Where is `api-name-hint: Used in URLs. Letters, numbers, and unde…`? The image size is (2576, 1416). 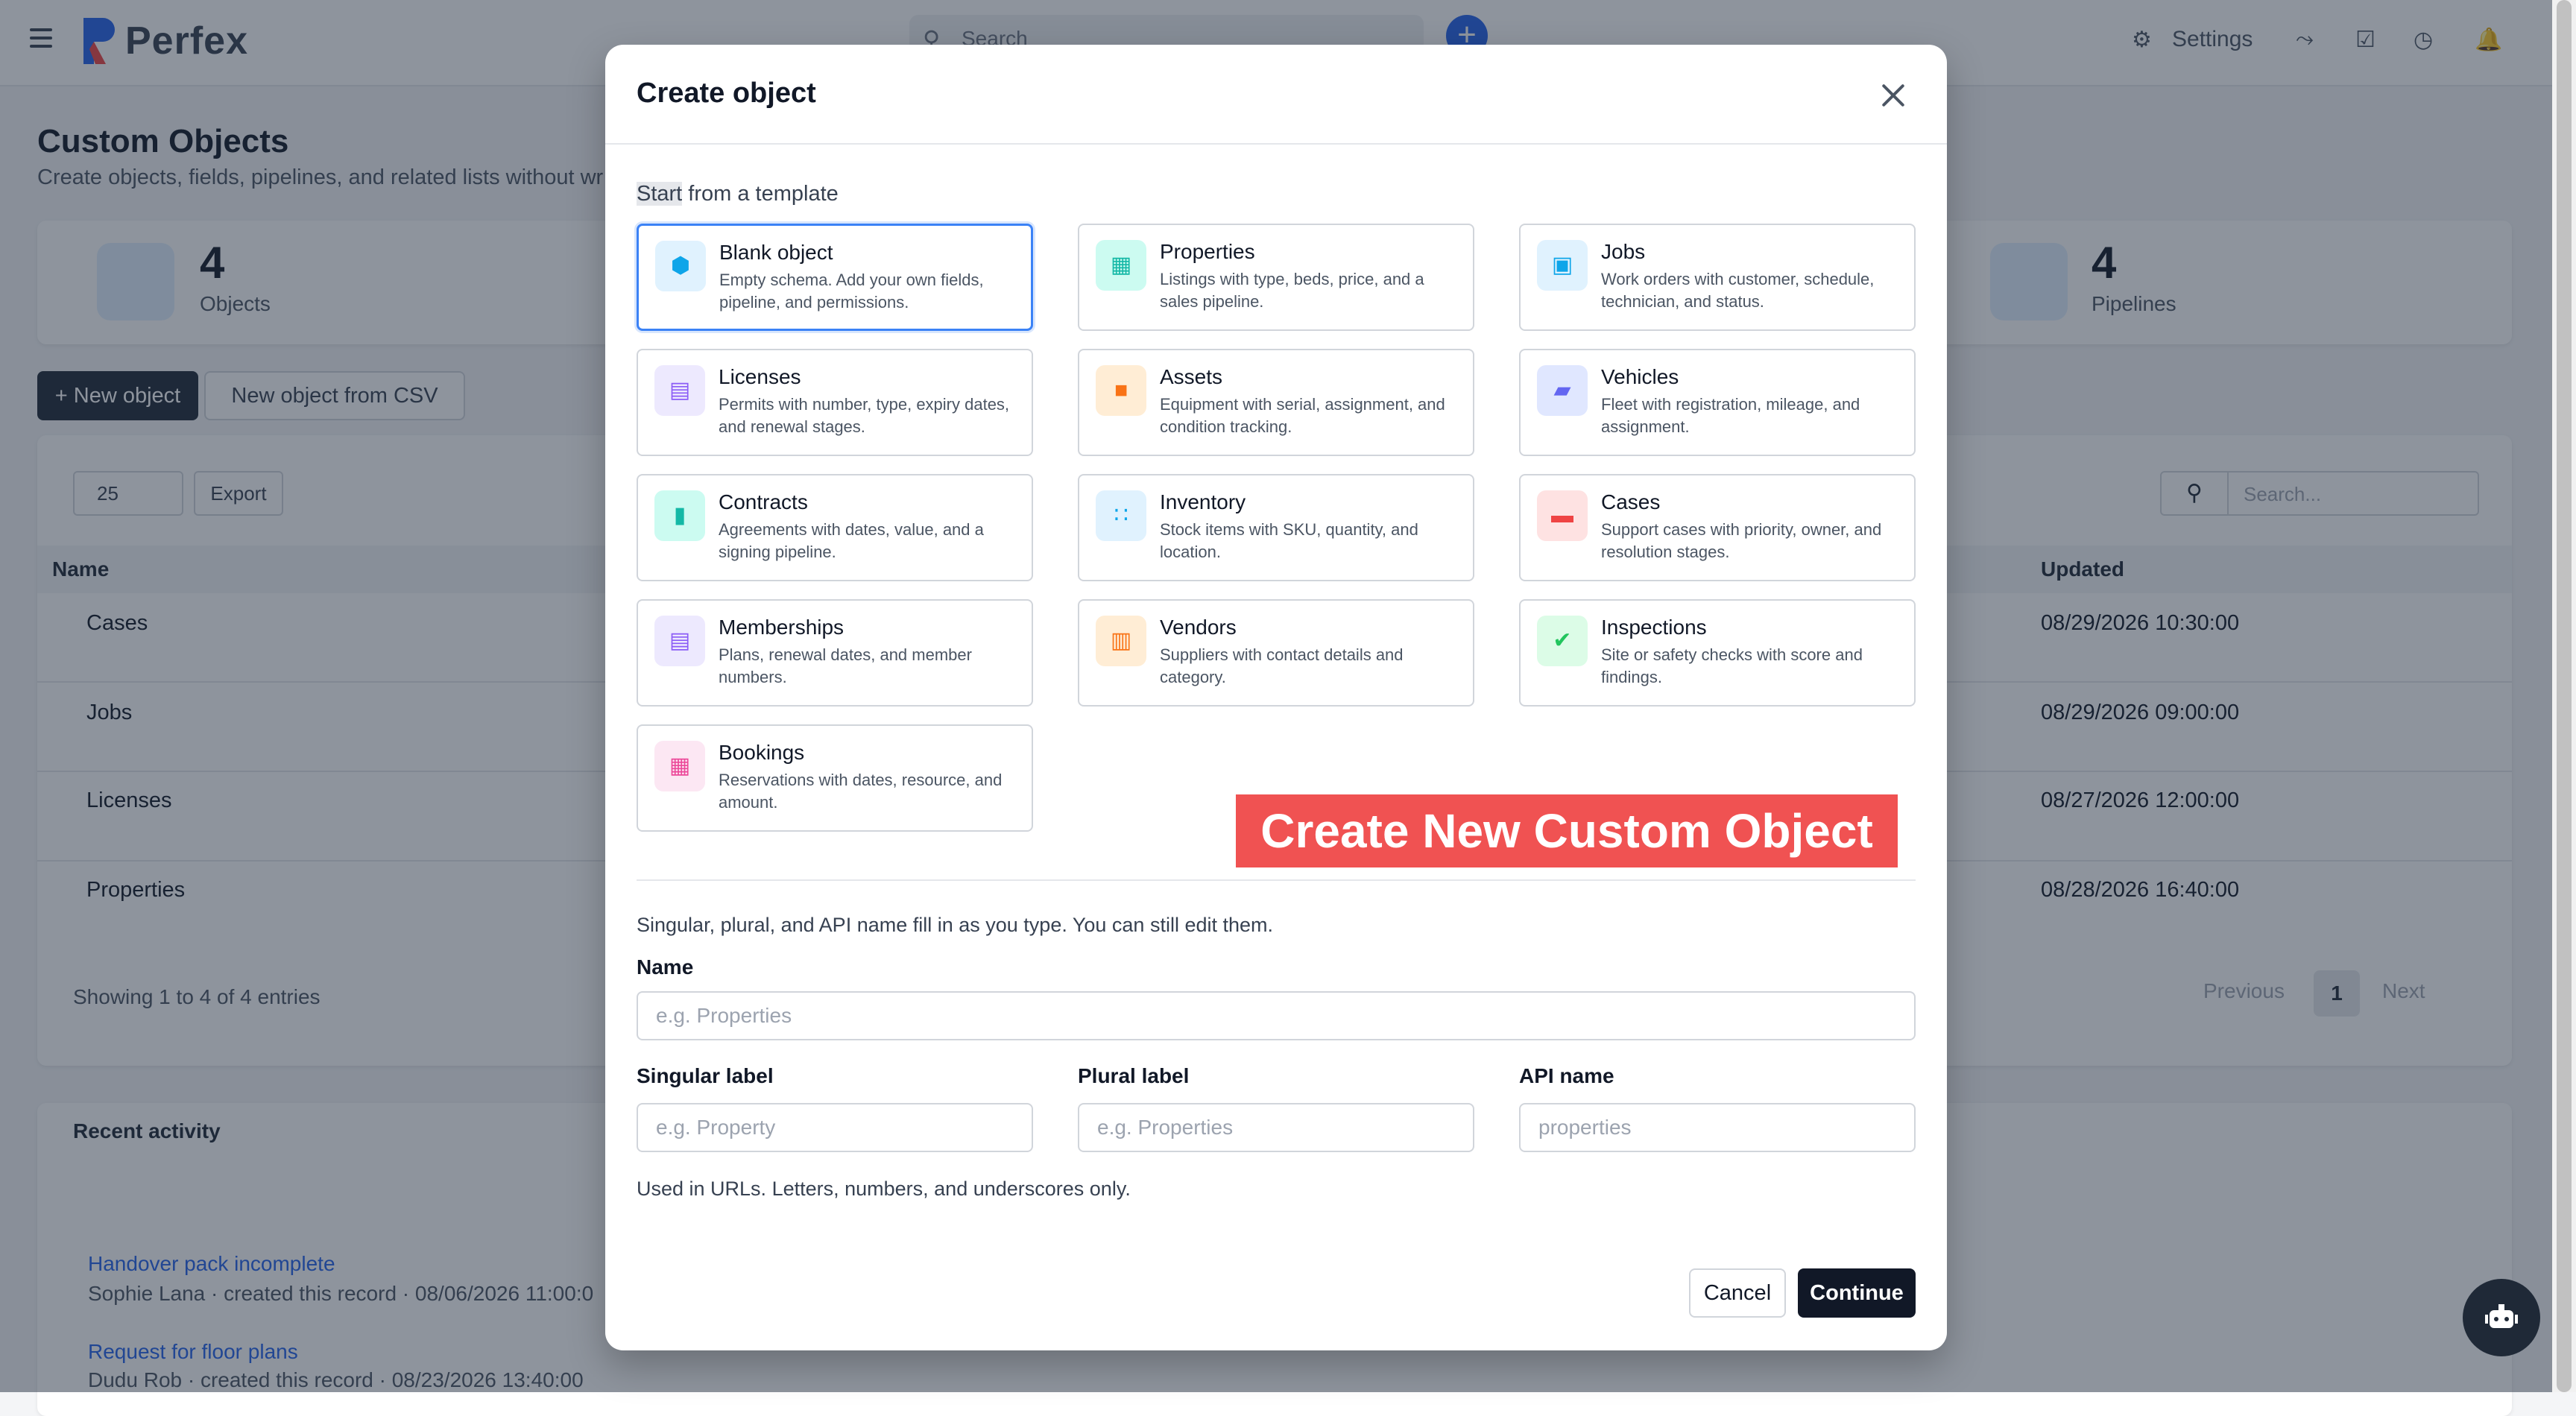
api-name-hint: Used in URLs. Letters, numbers, and unde… is located at coordinates (884, 1189).